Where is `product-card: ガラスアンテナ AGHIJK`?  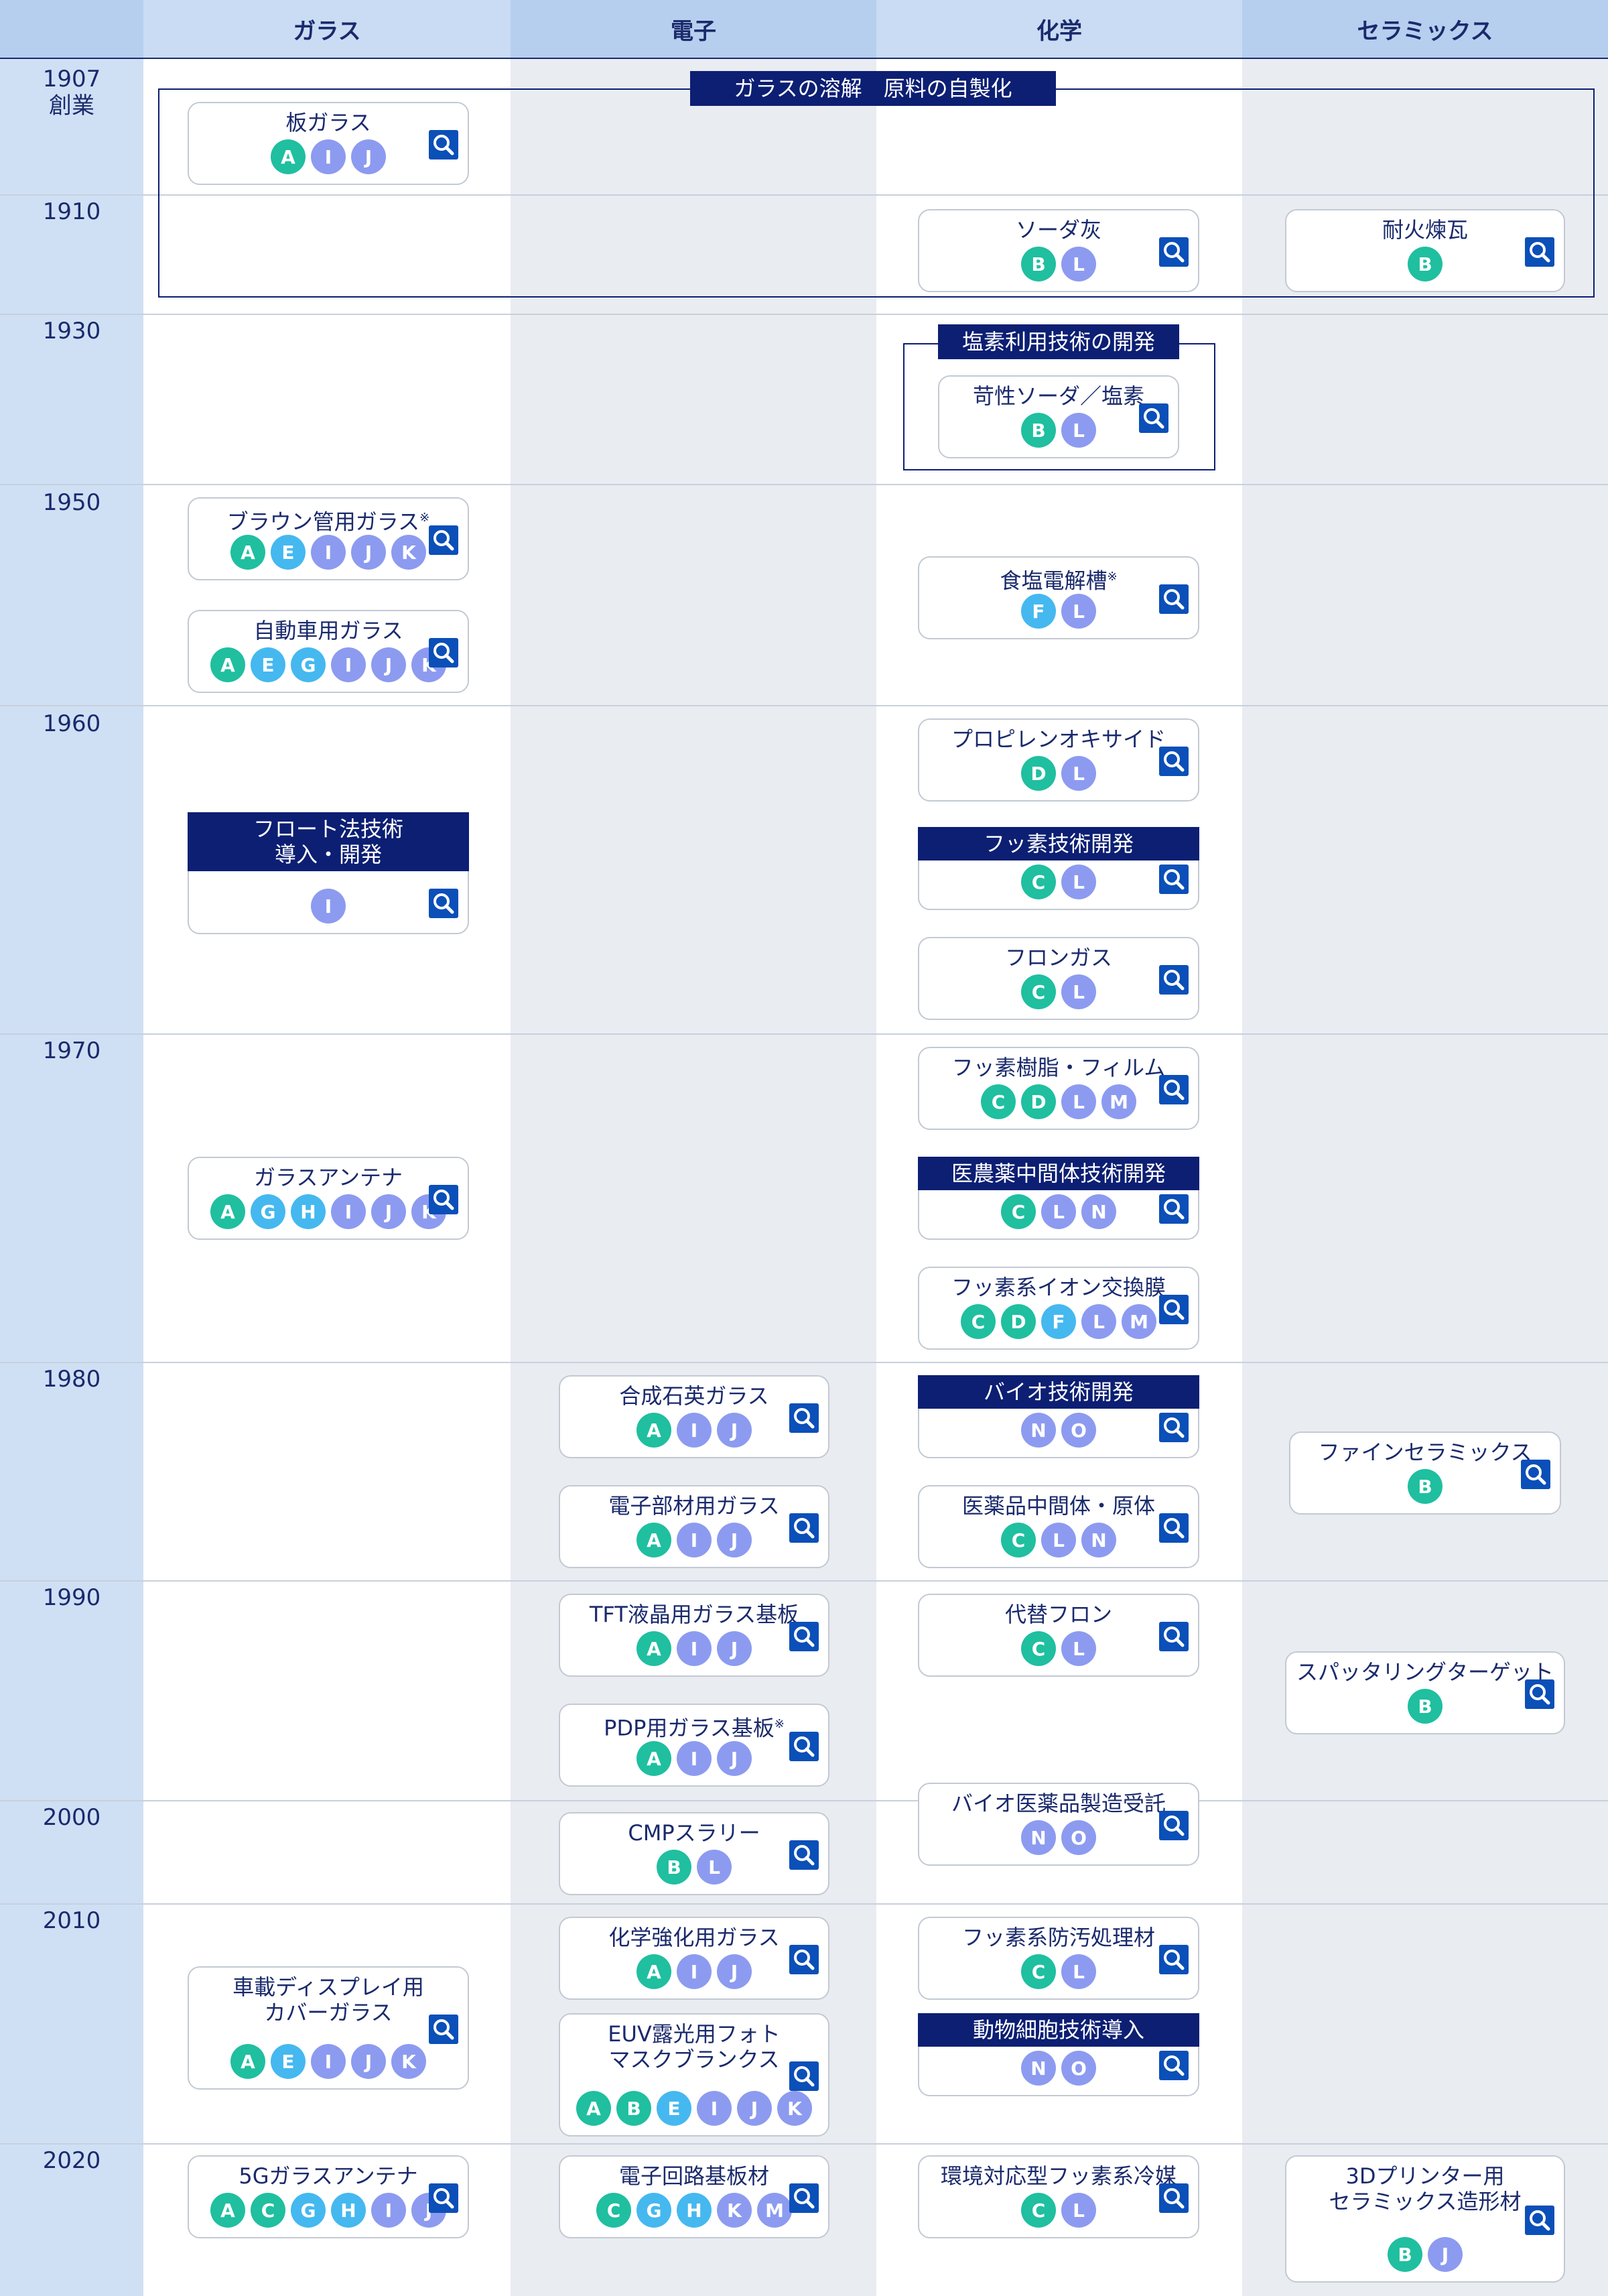 product-card: ガラスアンテナ AGHIJK is located at coordinates (329, 1198).